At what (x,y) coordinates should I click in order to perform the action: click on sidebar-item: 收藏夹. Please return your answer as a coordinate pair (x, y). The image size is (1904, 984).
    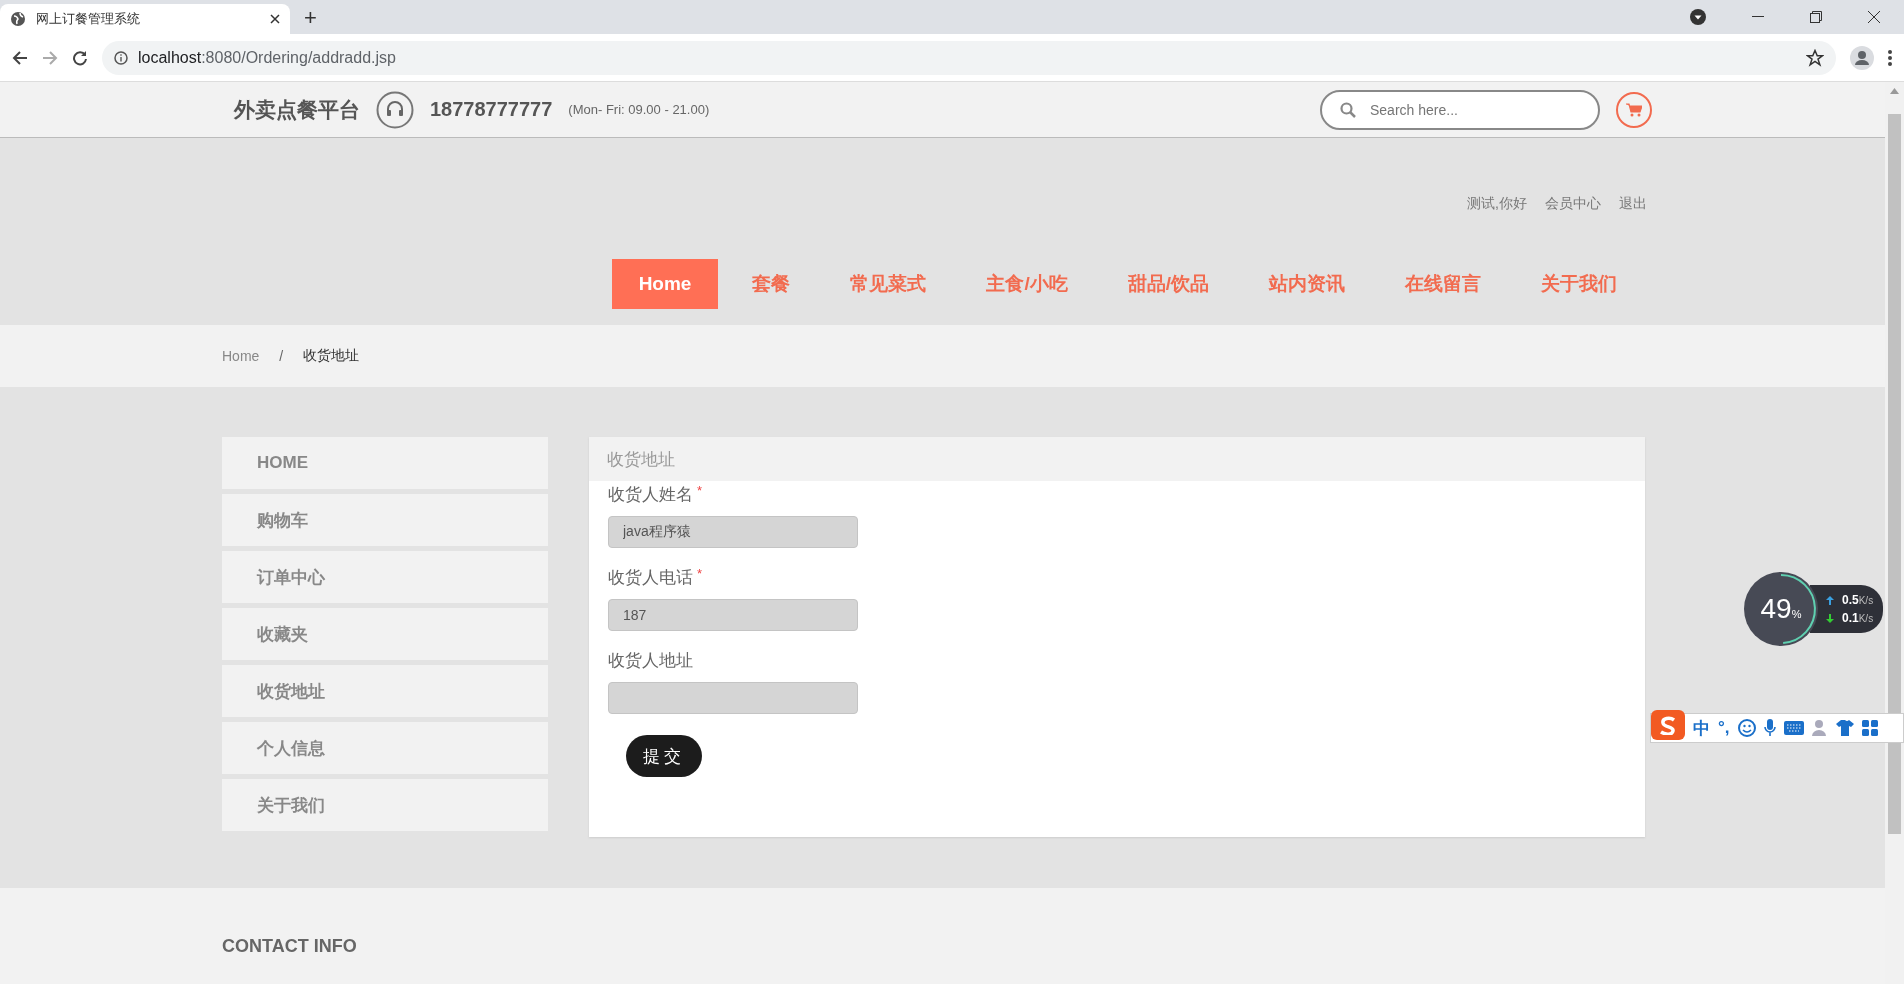
    Looking at the image, I should click on (385, 634).